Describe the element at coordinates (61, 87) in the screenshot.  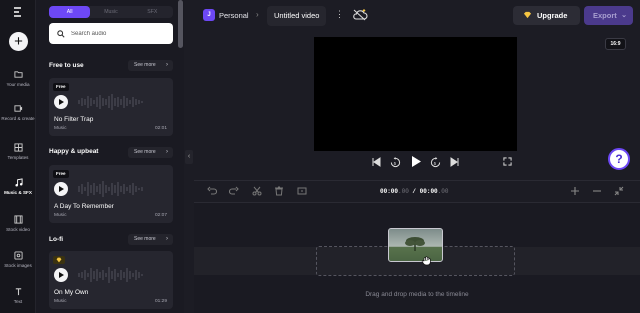
I see `free-badge: Free` at that location.